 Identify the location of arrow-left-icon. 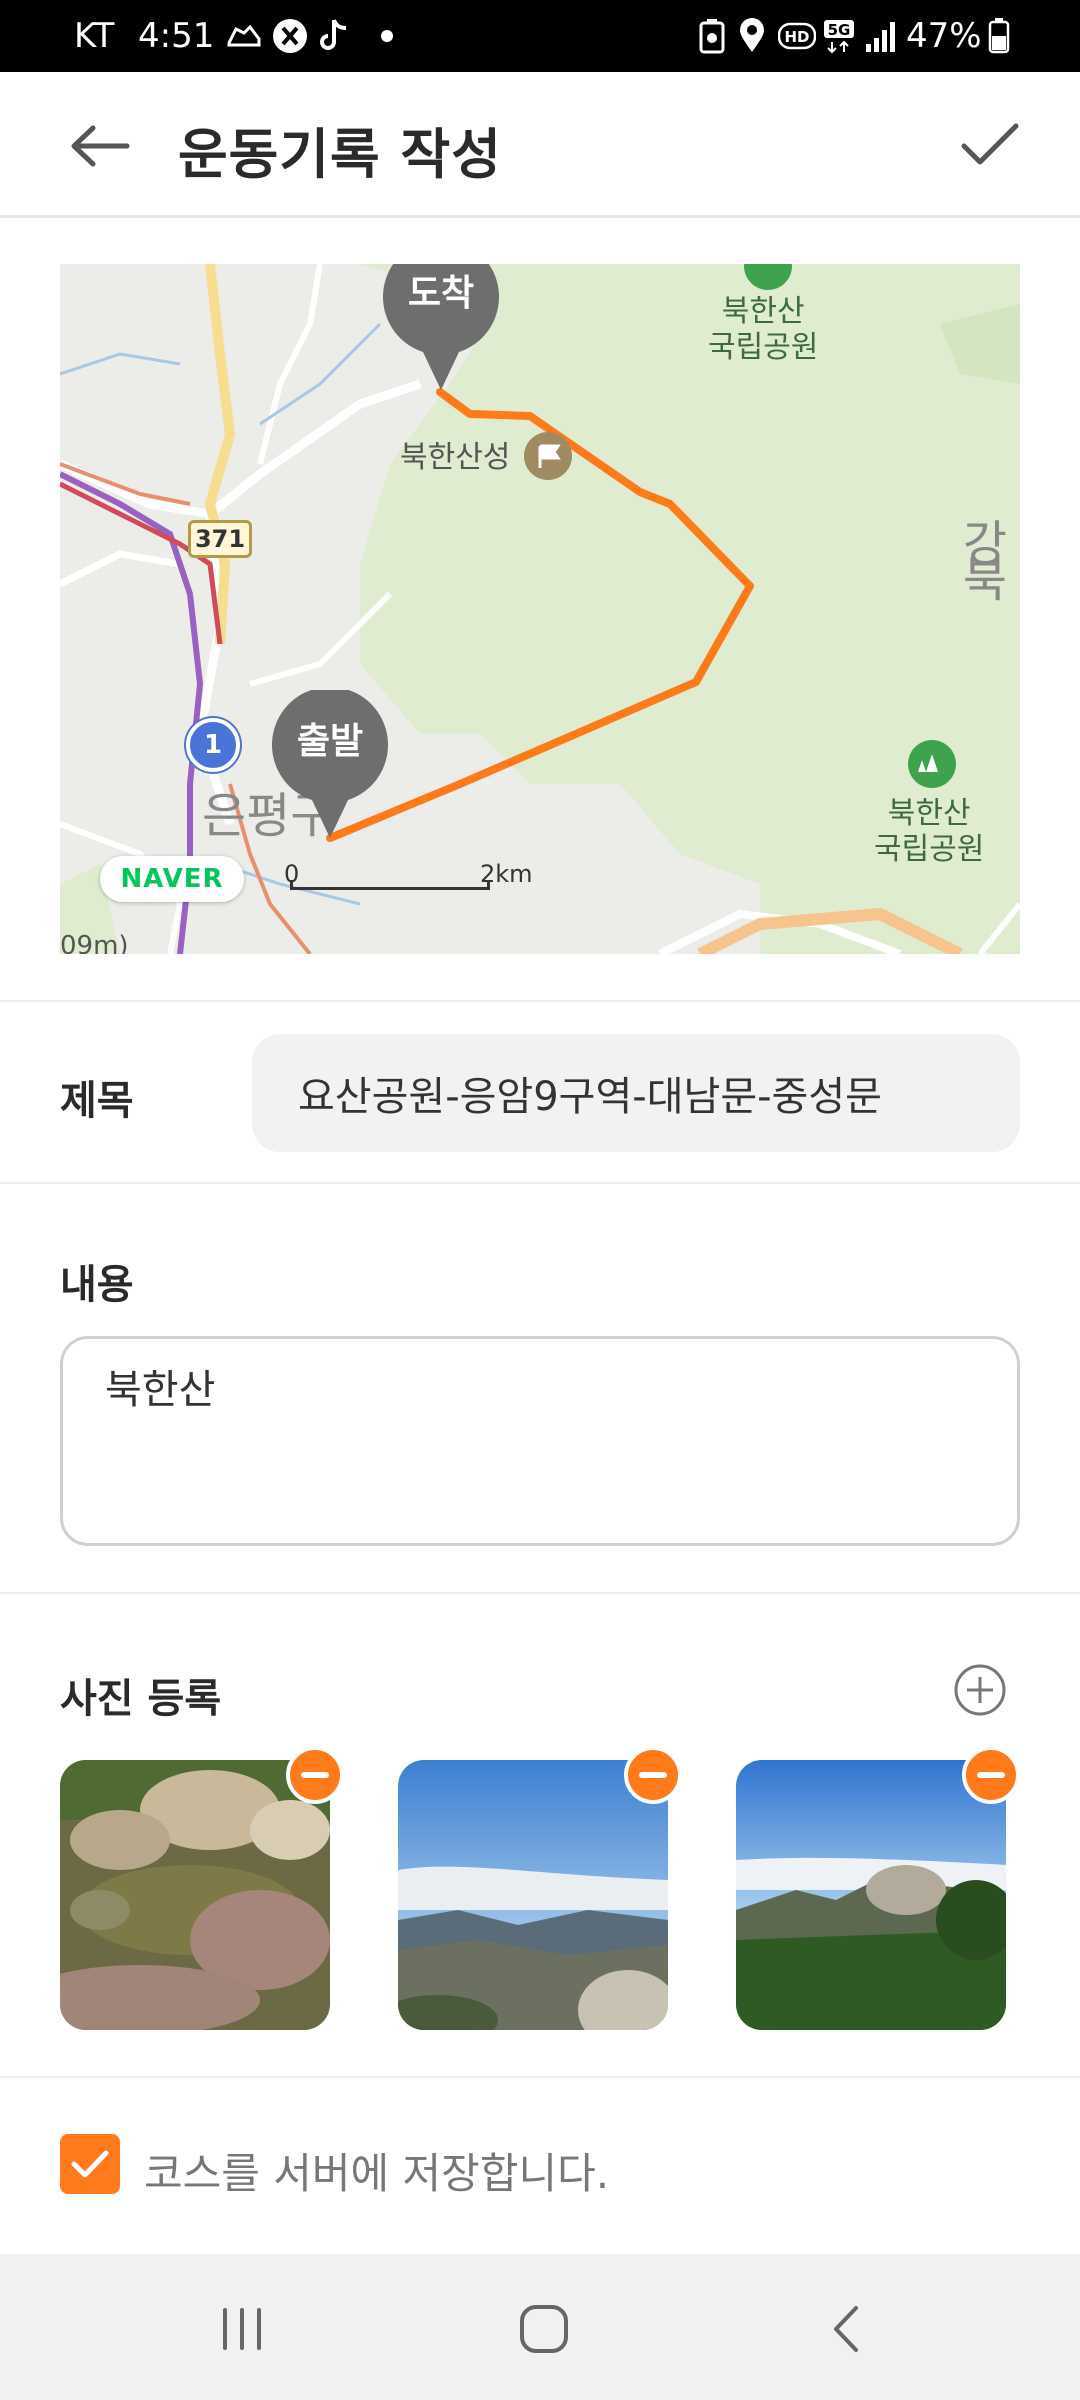
(100, 146).